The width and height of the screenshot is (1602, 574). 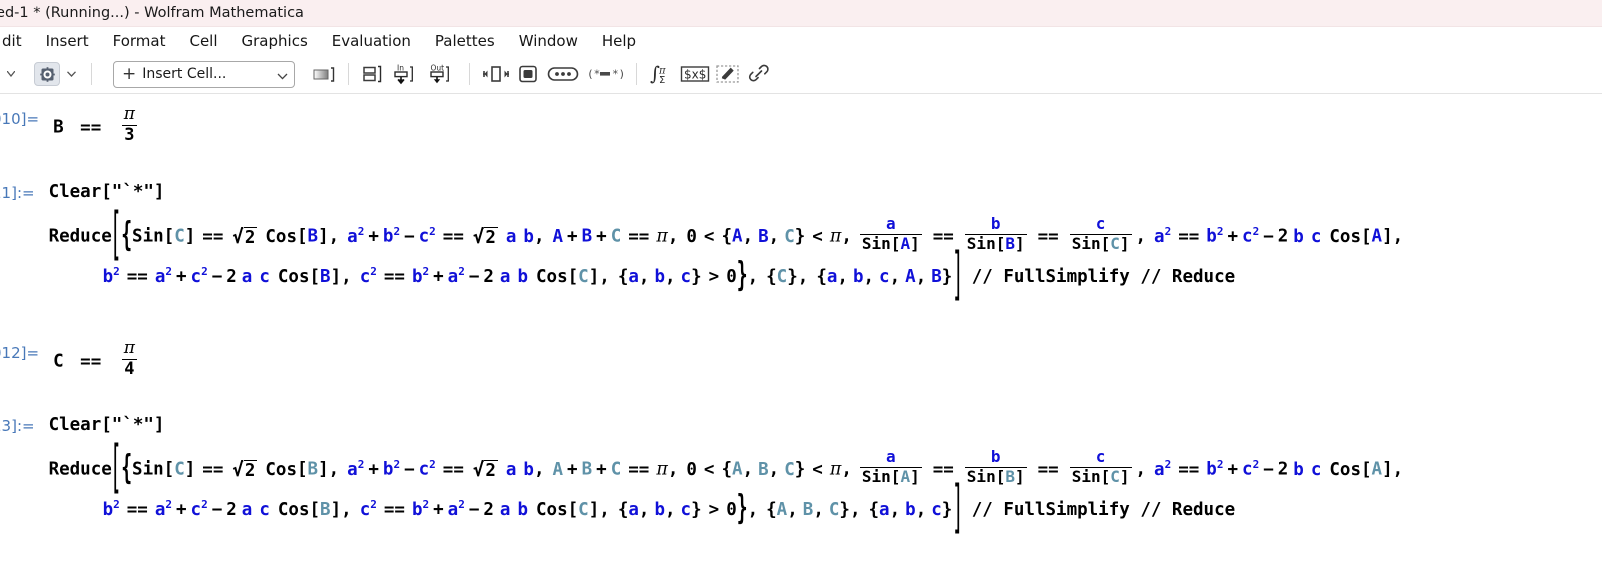 I want to click on insert-input-cell-icon: In, so click(x=406, y=74).